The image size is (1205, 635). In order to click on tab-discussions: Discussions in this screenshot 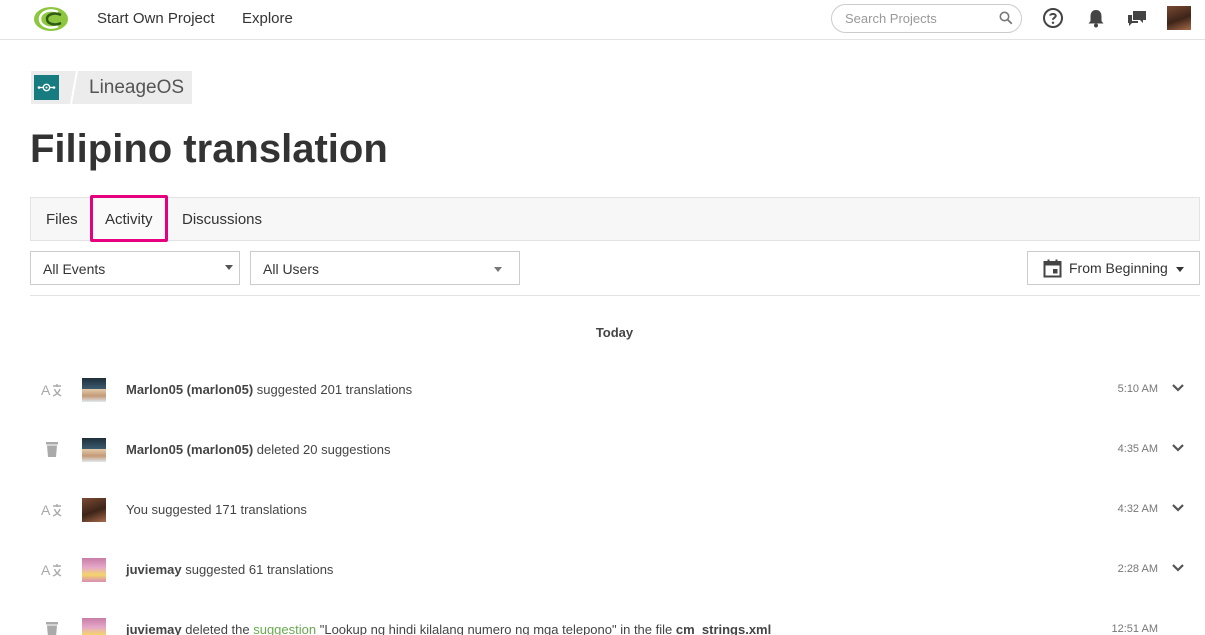, I will do `click(222, 219)`.